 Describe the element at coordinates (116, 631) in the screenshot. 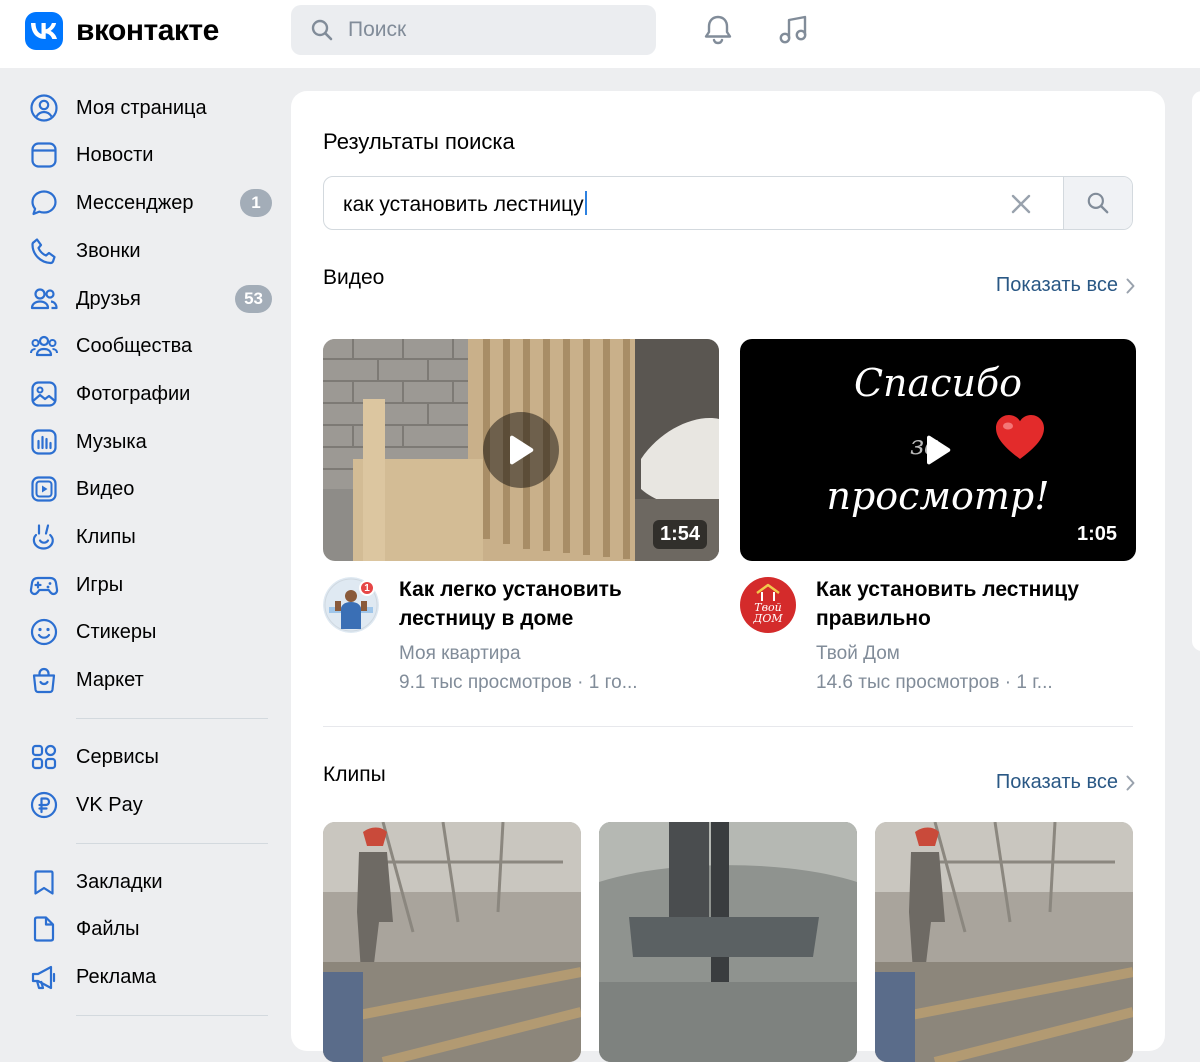

I see `sidebar-item-label: Стикеры` at that location.